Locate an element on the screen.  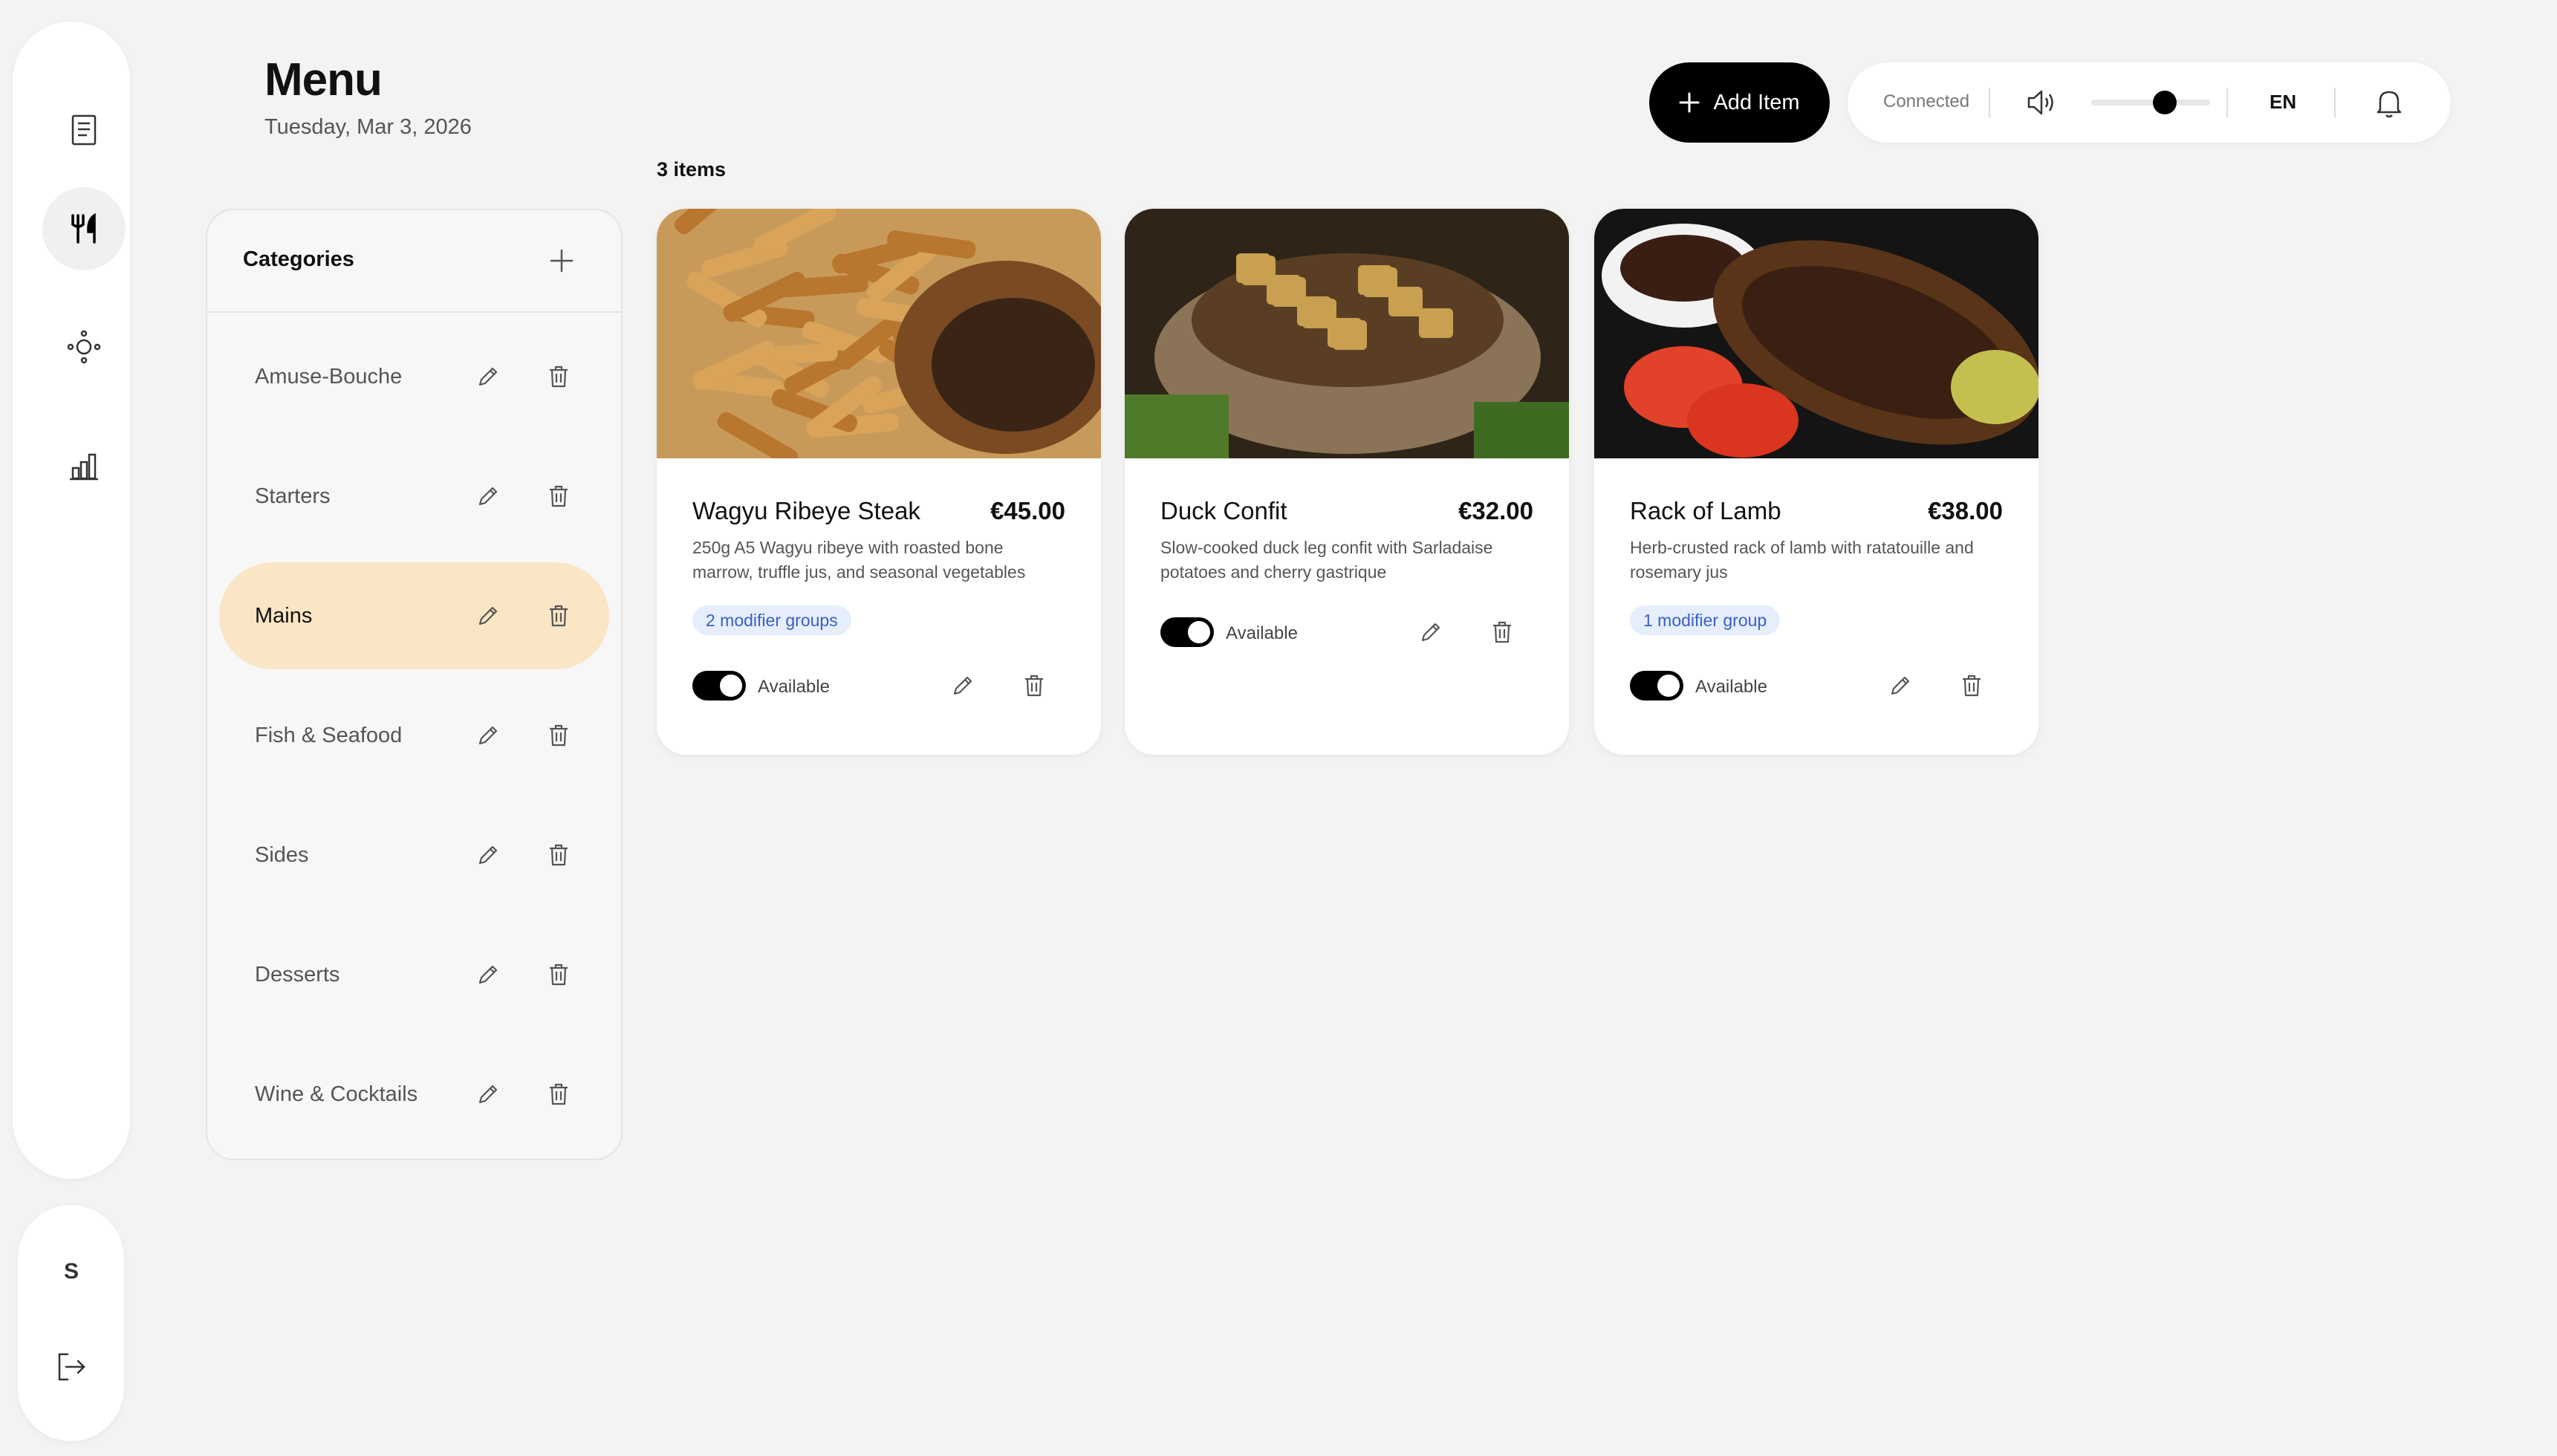
modifier-badge: 1 modifier group is located at coordinates (1705, 620).